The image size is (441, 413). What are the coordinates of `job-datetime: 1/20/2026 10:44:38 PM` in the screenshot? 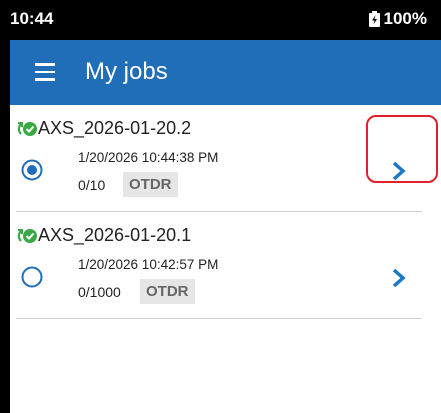 It's located at (148, 157).